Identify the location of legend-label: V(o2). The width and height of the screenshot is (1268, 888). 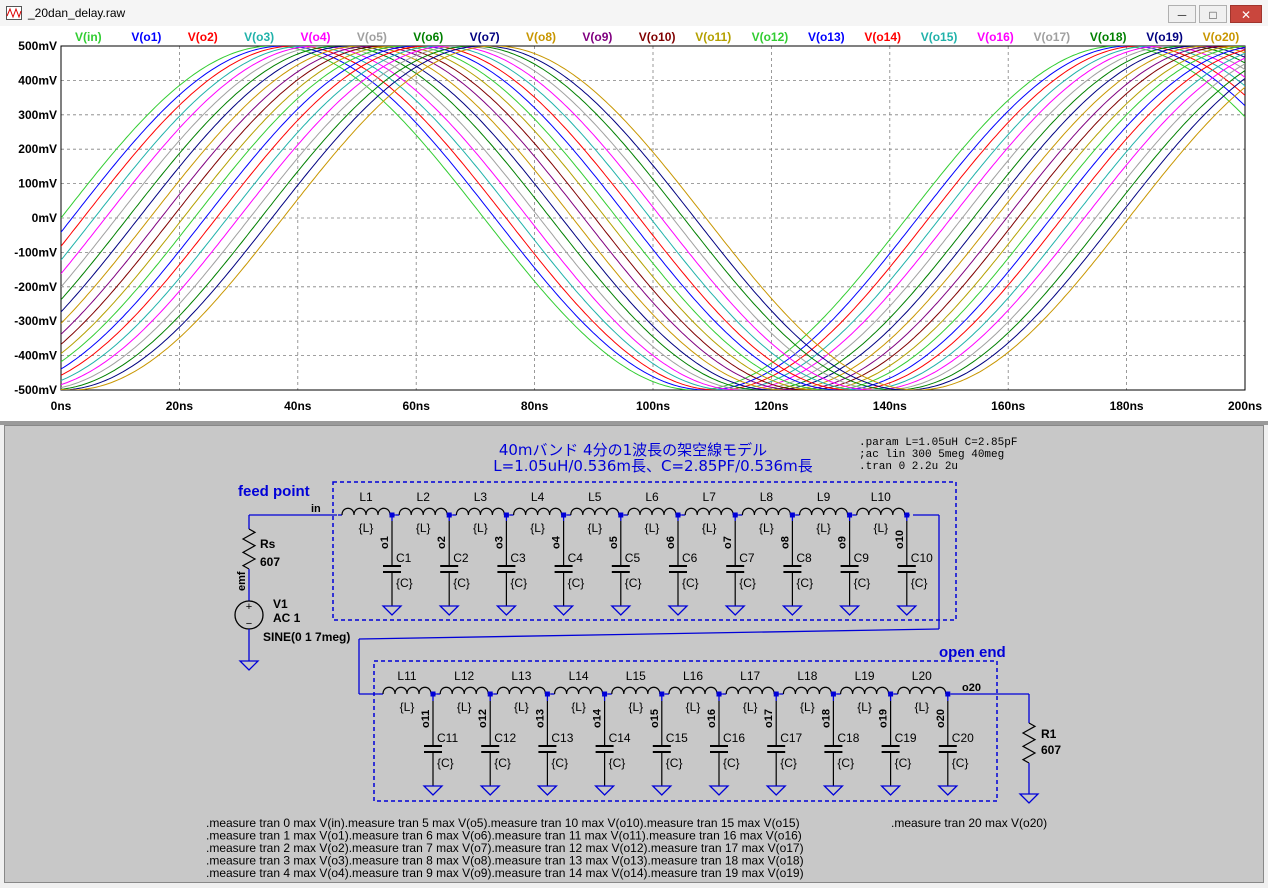
(203, 37).